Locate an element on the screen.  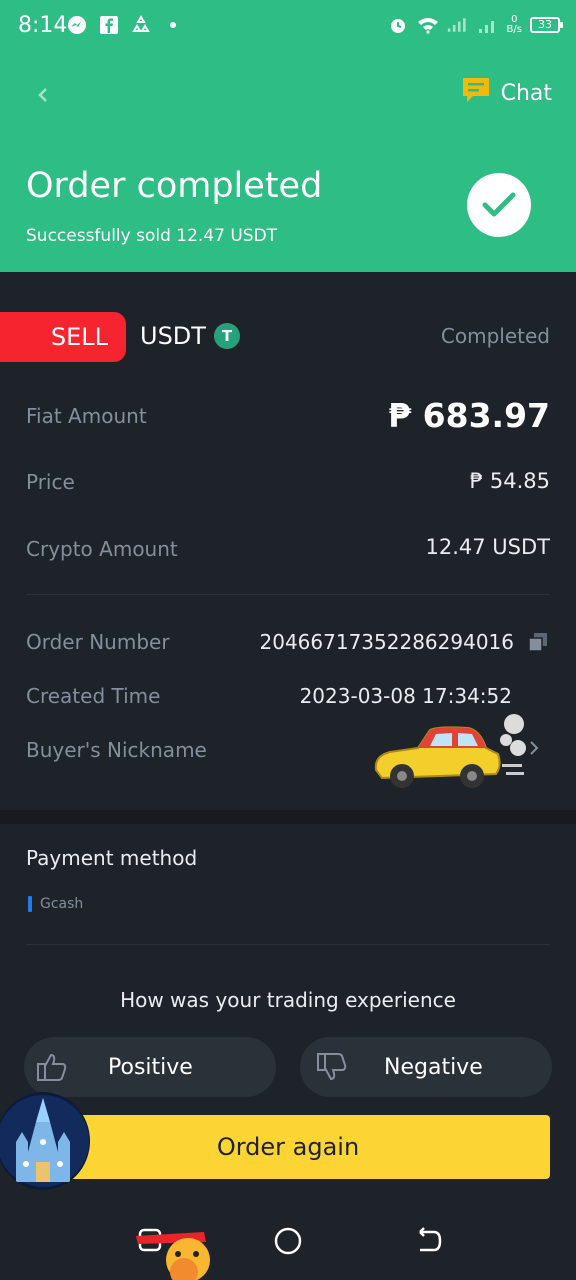
signal-2-icon is located at coordinates (488, 25).